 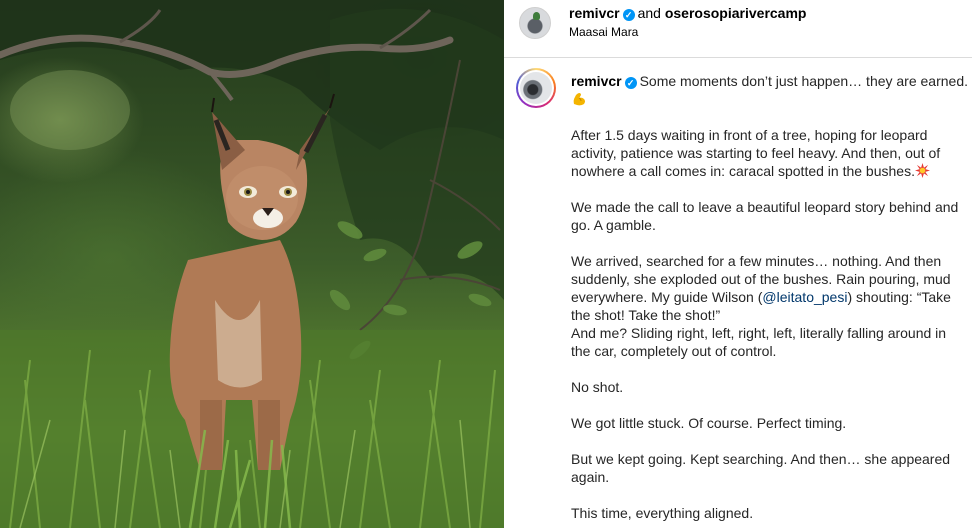 I want to click on caption-paragraph-8: This time, everything aligned., so click(x=662, y=513).